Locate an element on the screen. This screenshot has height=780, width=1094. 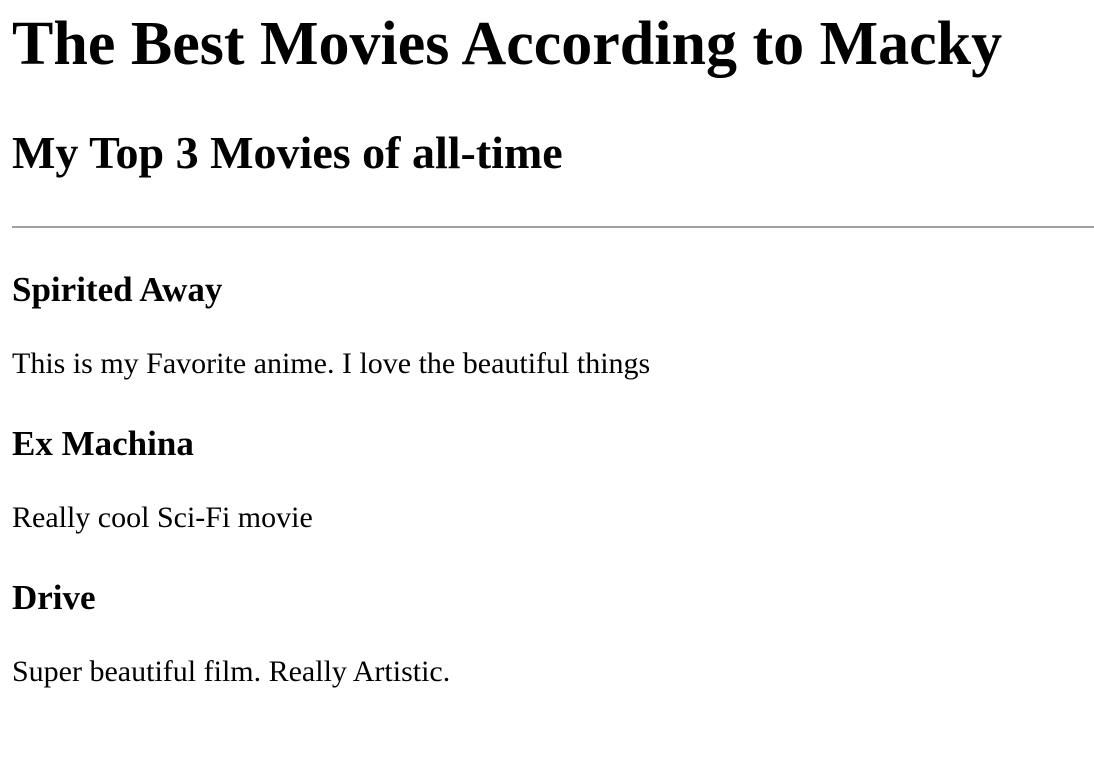
movie-title: Ex Machina is located at coordinates (103, 443).